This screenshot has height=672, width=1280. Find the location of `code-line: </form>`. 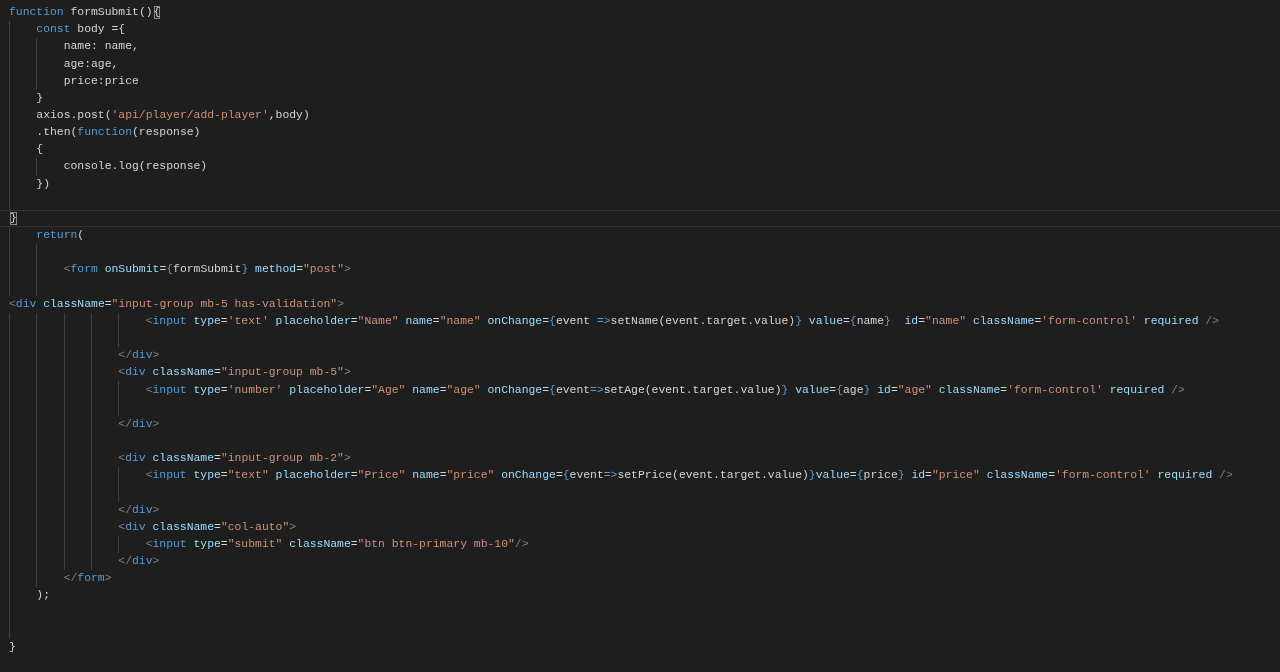

code-line: </form> is located at coordinates (87, 579).